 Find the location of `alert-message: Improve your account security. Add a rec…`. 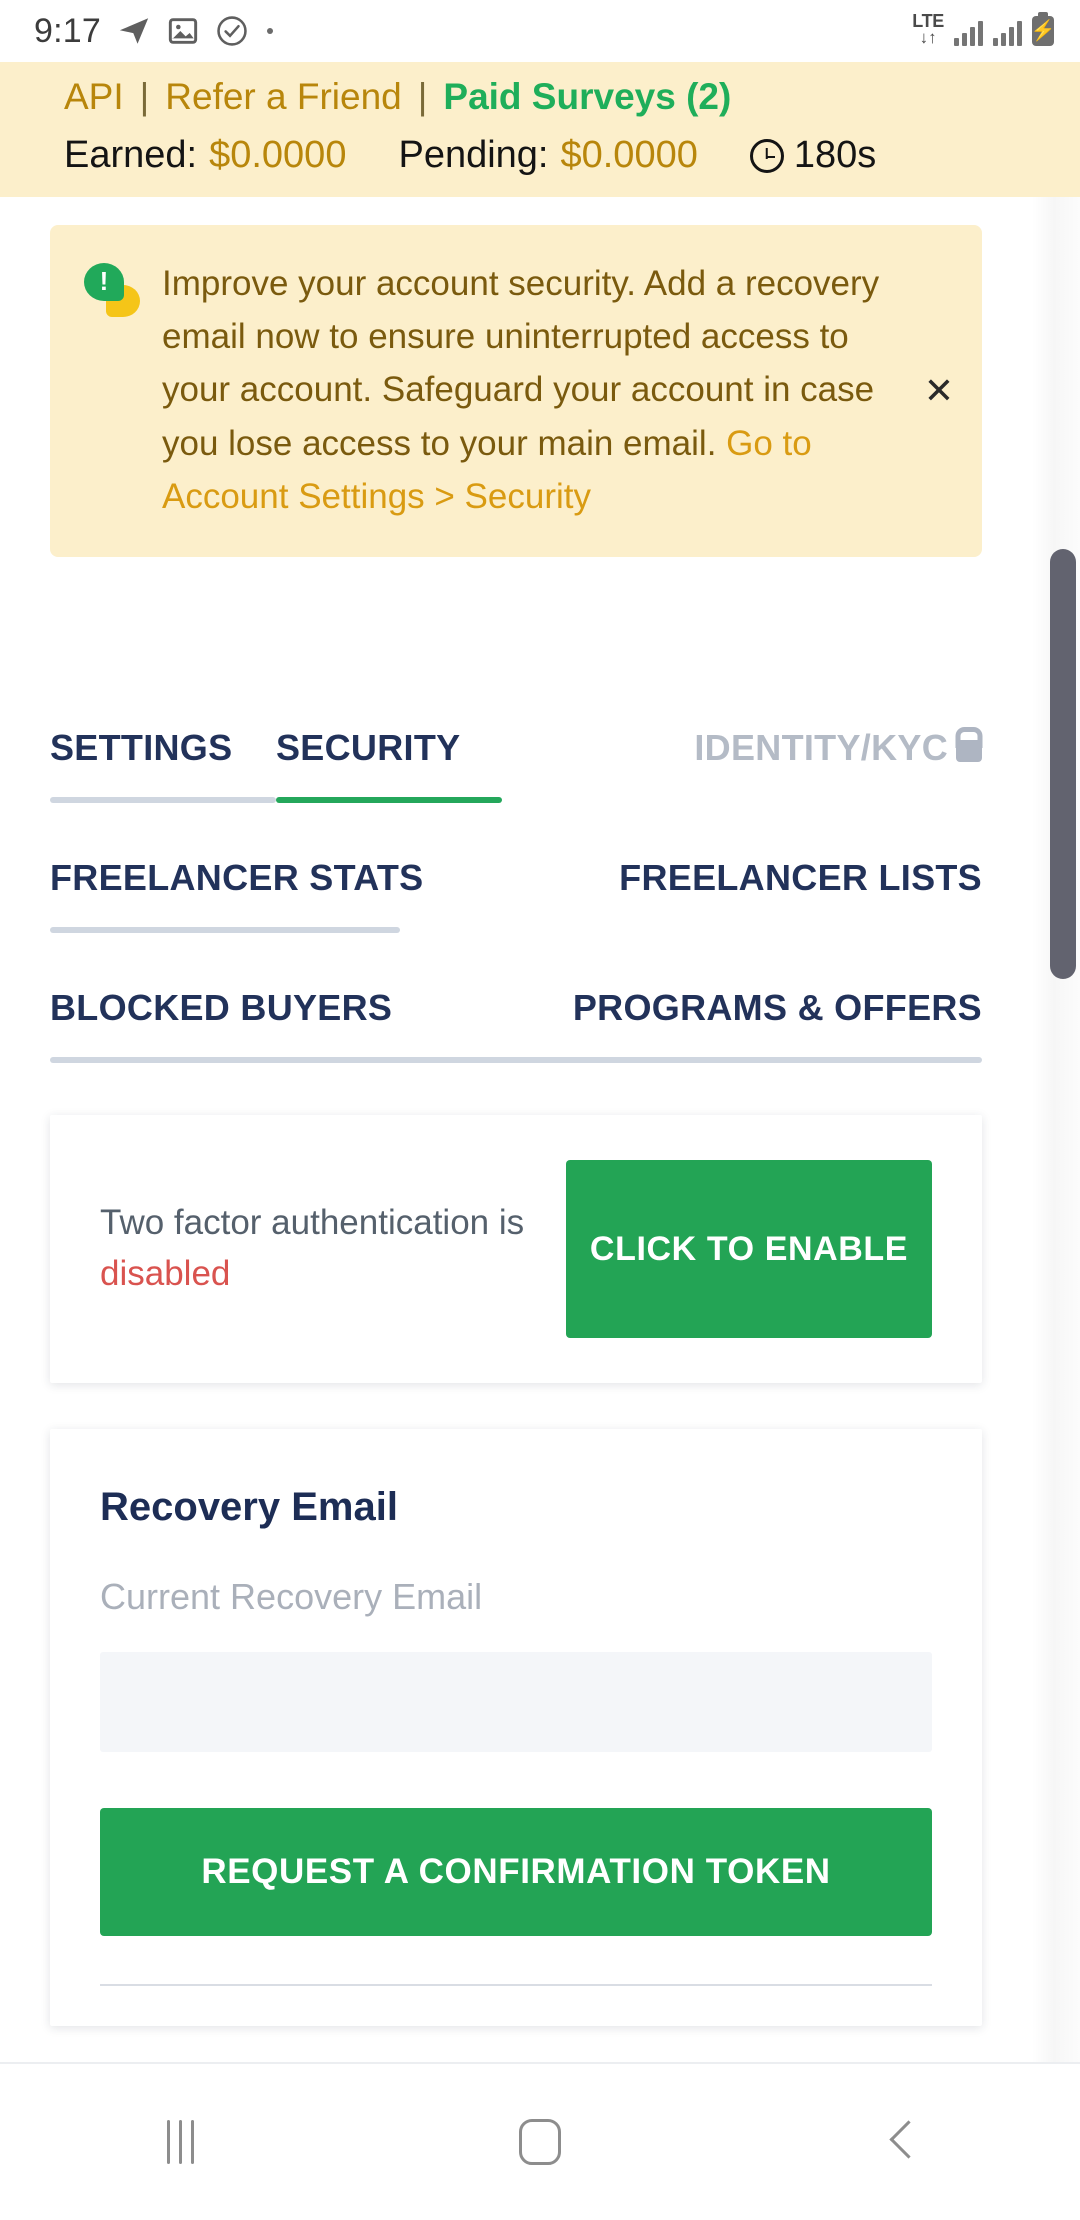

alert-message: Improve your account security. Add a rec… is located at coordinates (548, 390).